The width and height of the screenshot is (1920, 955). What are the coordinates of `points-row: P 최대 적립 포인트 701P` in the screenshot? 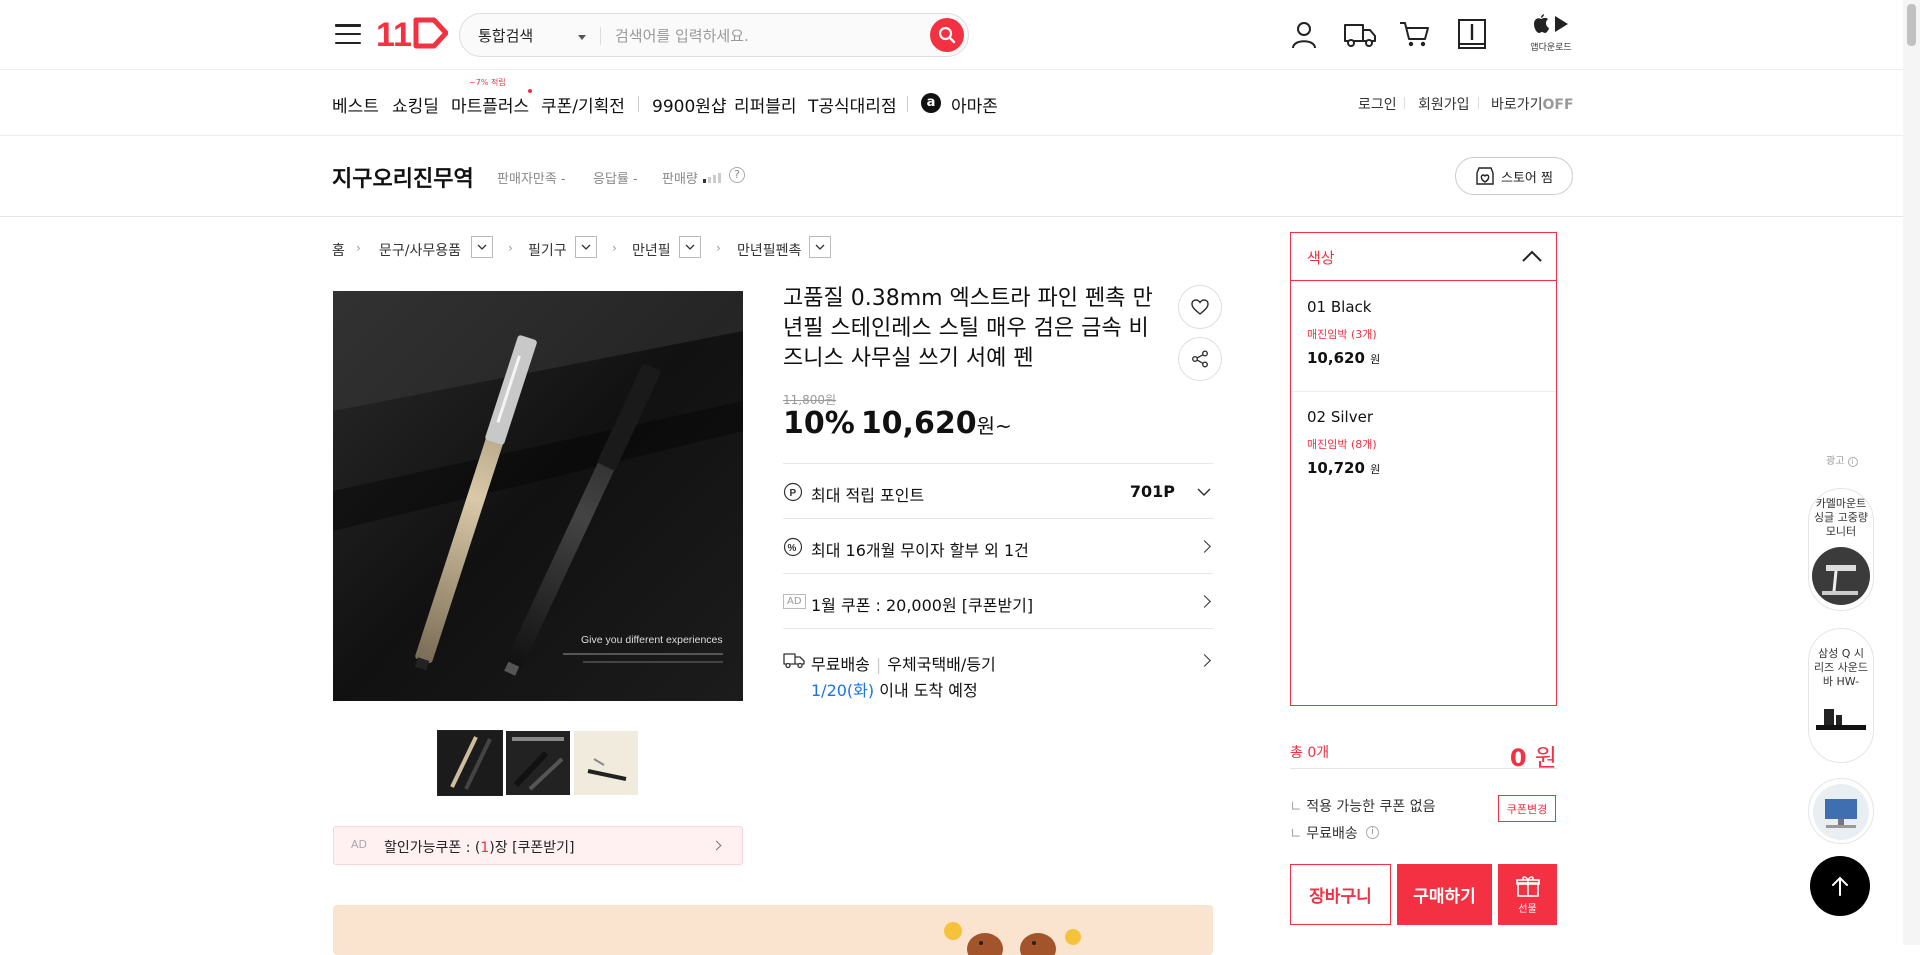 It's located at (998, 490).